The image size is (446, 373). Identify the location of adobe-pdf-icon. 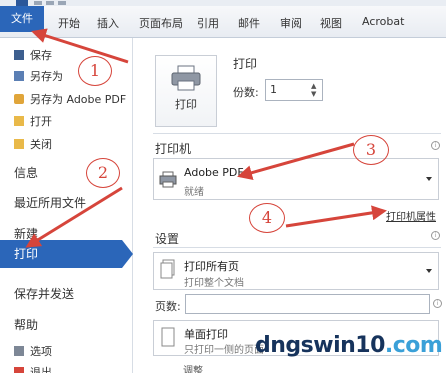
(19, 99).